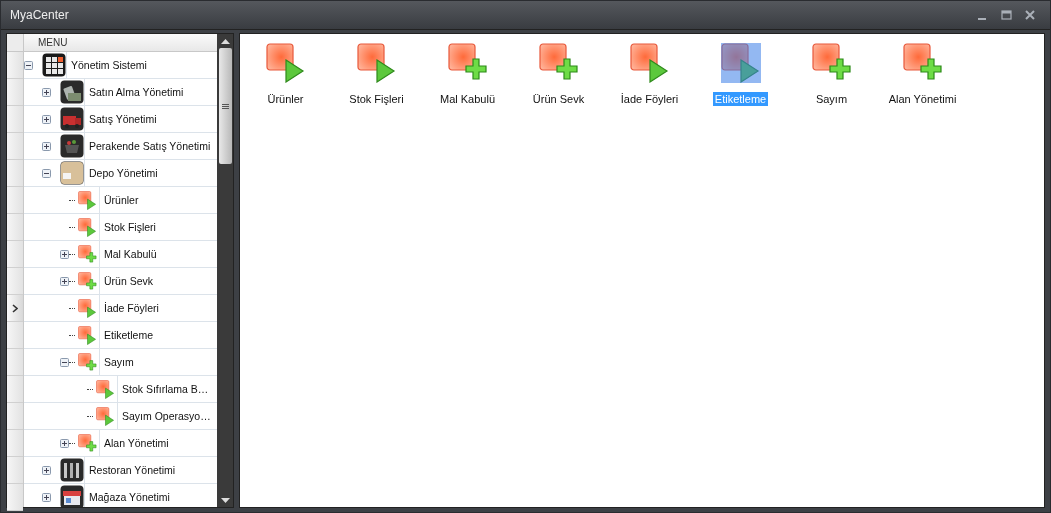  I want to click on scroll-thumb, so click(225, 106).